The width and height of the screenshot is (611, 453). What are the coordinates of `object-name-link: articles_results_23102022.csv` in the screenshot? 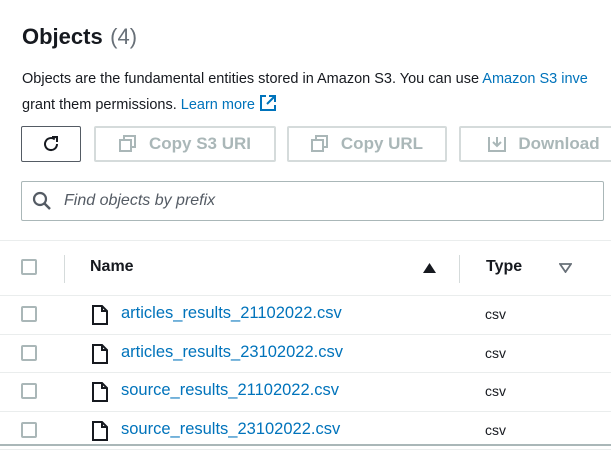 It's located at (232, 352).